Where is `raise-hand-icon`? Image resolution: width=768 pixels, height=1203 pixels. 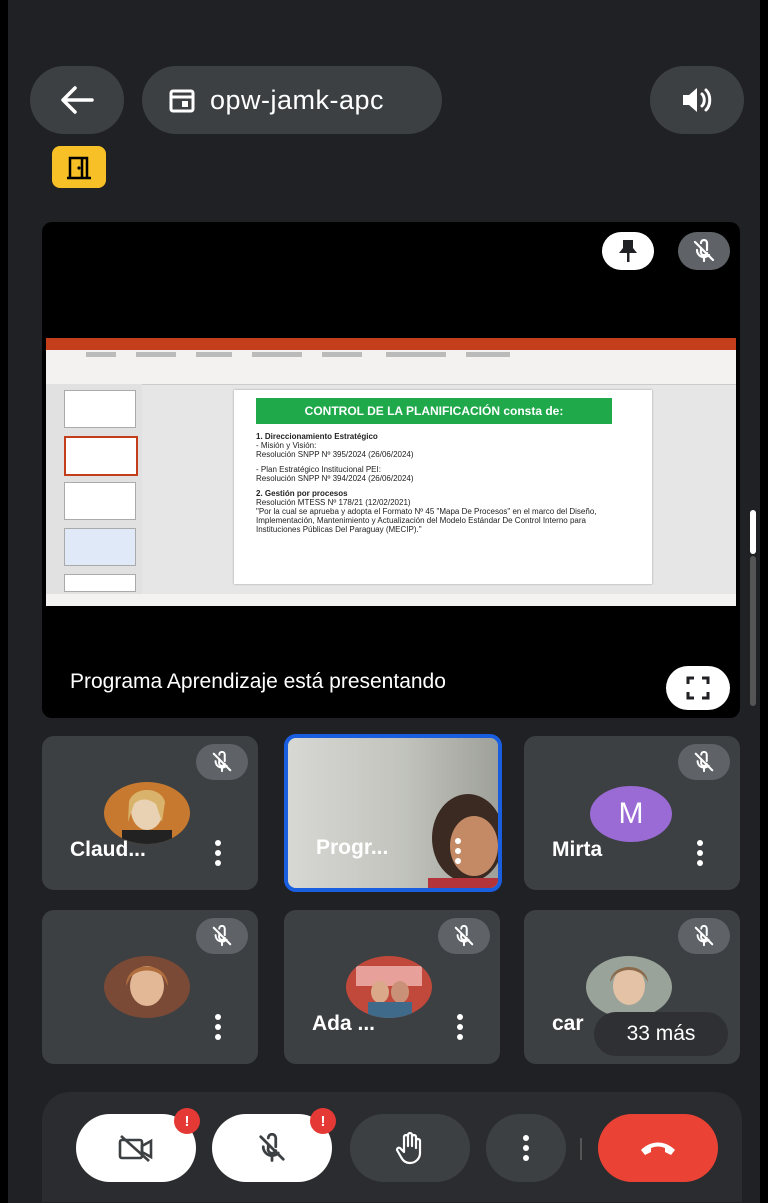 raise-hand-icon is located at coordinates (408, 1148).